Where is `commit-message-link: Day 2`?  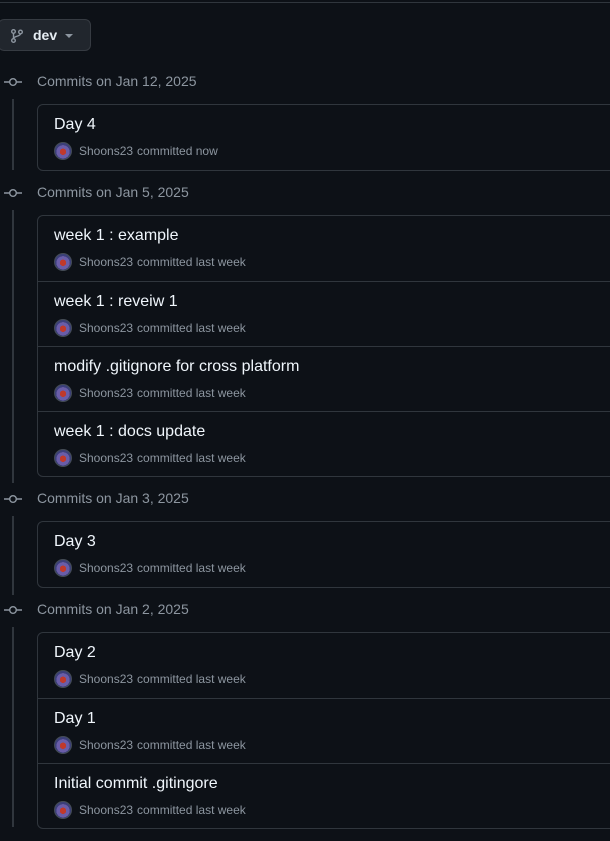 commit-message-link: Day 2 is located at coordinates (75, 653).